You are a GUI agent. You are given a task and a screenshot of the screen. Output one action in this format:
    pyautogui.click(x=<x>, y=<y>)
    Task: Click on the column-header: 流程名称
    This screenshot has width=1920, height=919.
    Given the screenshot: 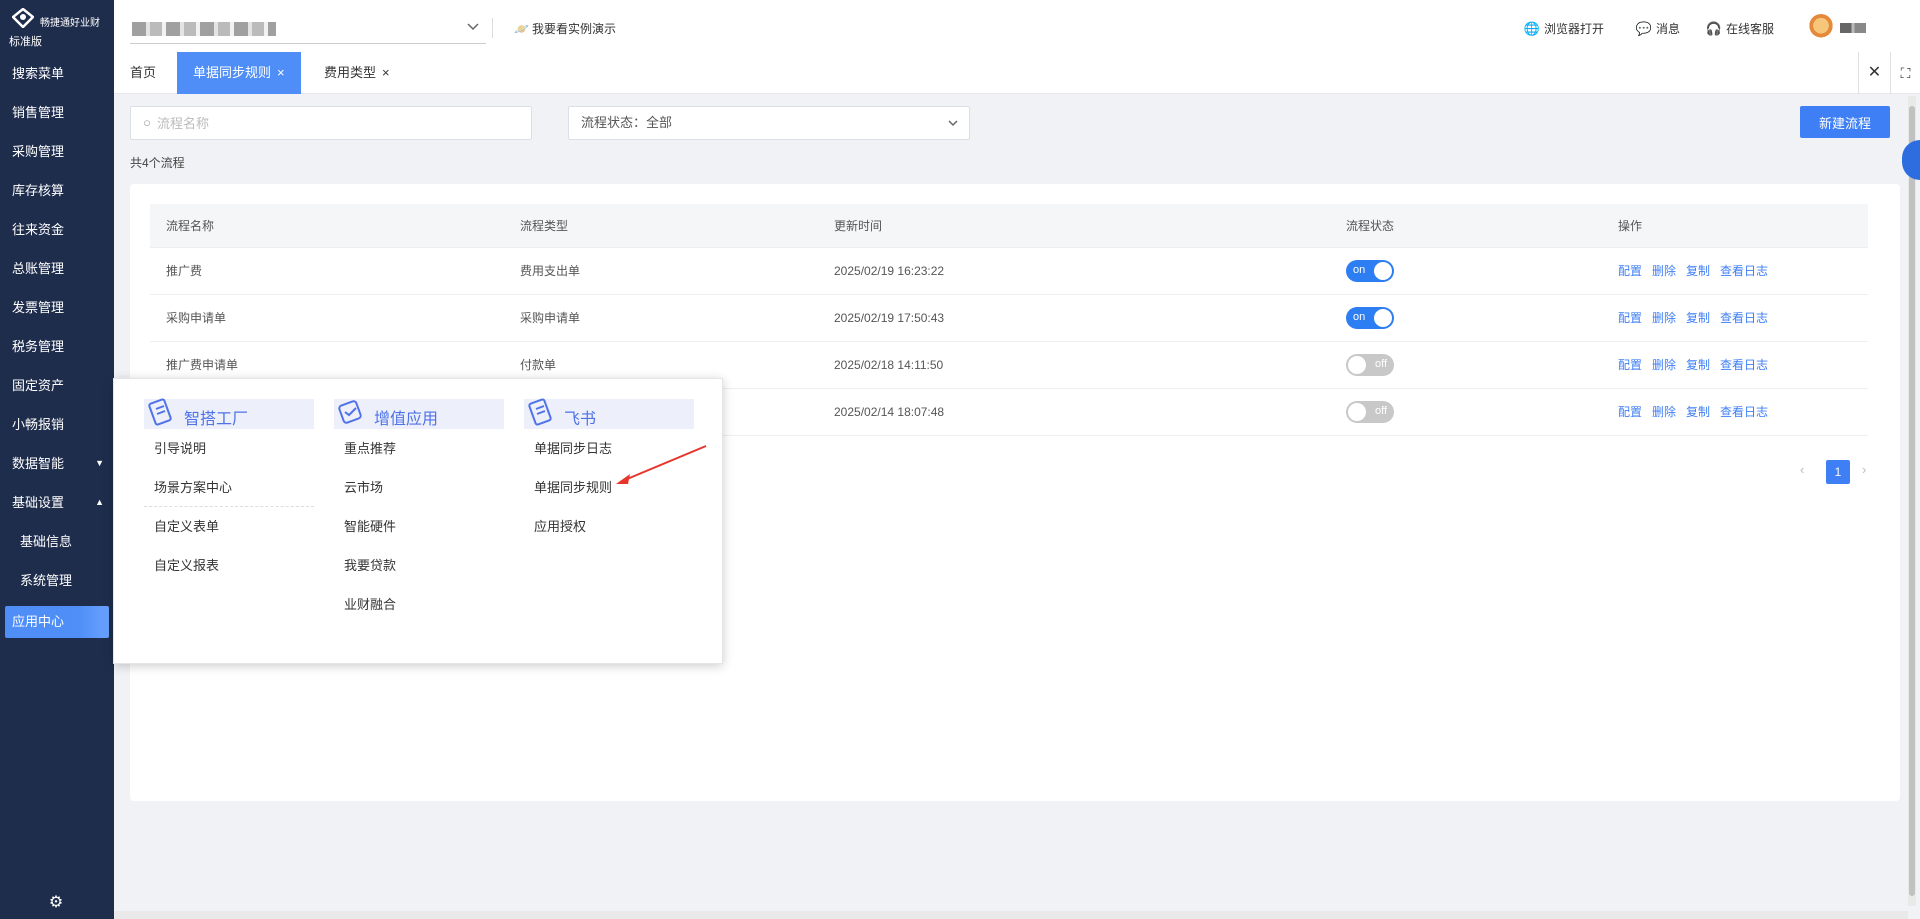 What is the action you would take?
    pyautogui.click(x=327, y=226)
    